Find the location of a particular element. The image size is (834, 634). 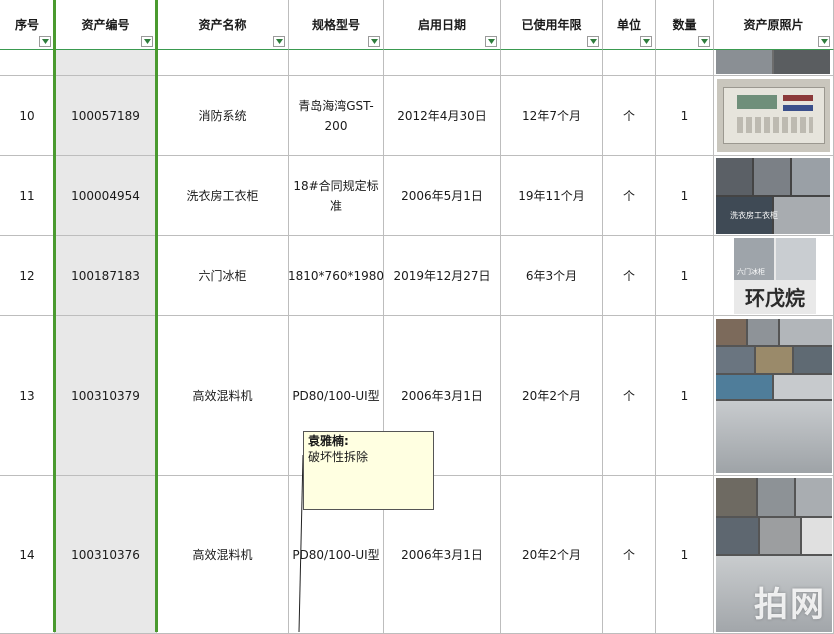

comment-author: 袁雅楠: is located at coordinates (328, 441).